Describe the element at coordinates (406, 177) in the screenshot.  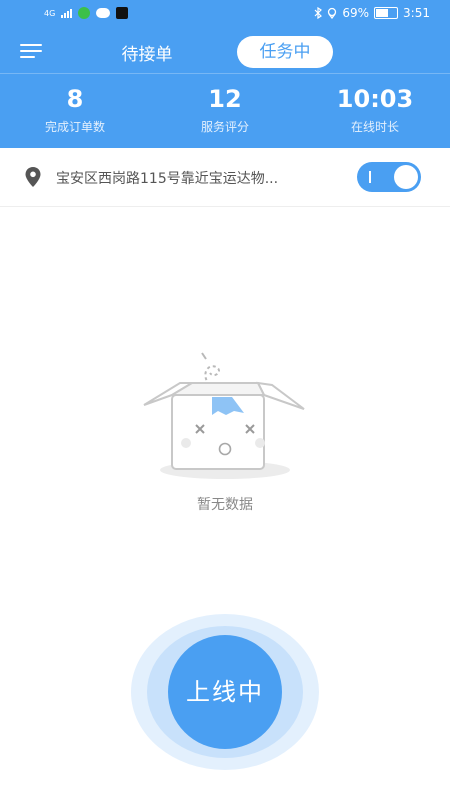
I see `toggle-knob` at that location.